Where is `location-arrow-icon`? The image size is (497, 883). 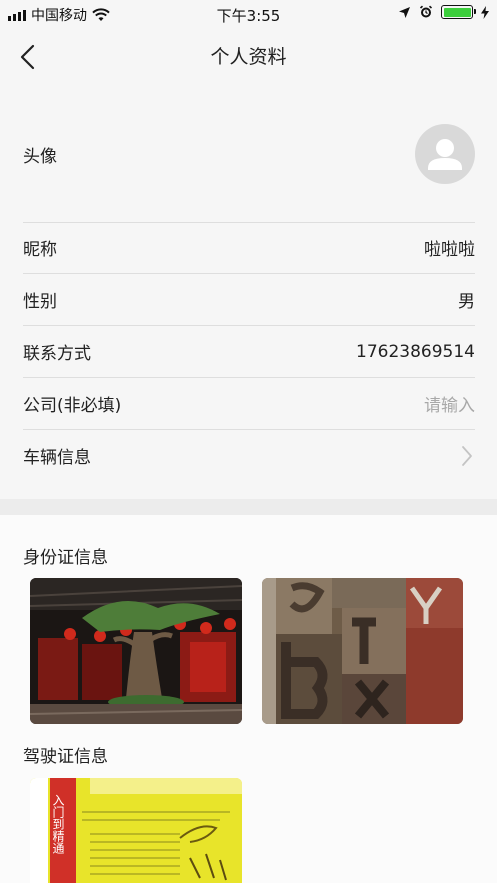 location-arrow-icon is located at coordinates (404, 12).